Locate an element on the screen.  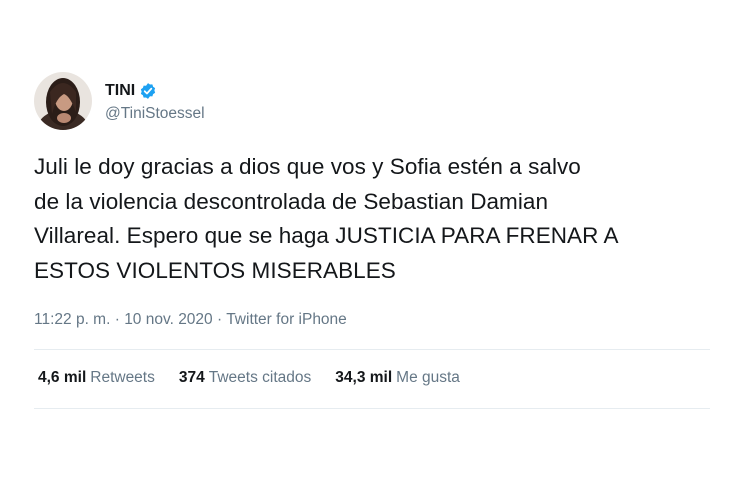
retweets-stat: 4,6 mil Retweets is located at coordinates (96, 378).